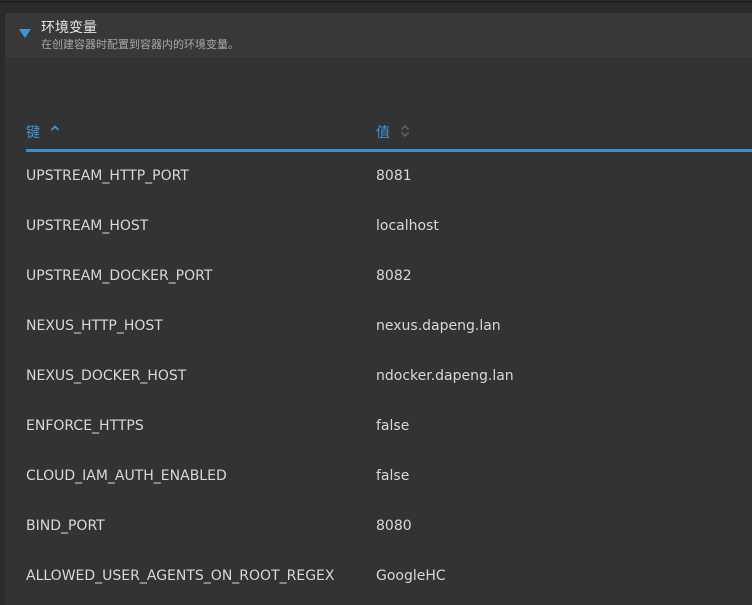 This screenshot has width=752, height=605. Describe the element at coordinates (405, 131) in the screenshot. I see `sort-icon` at that location.